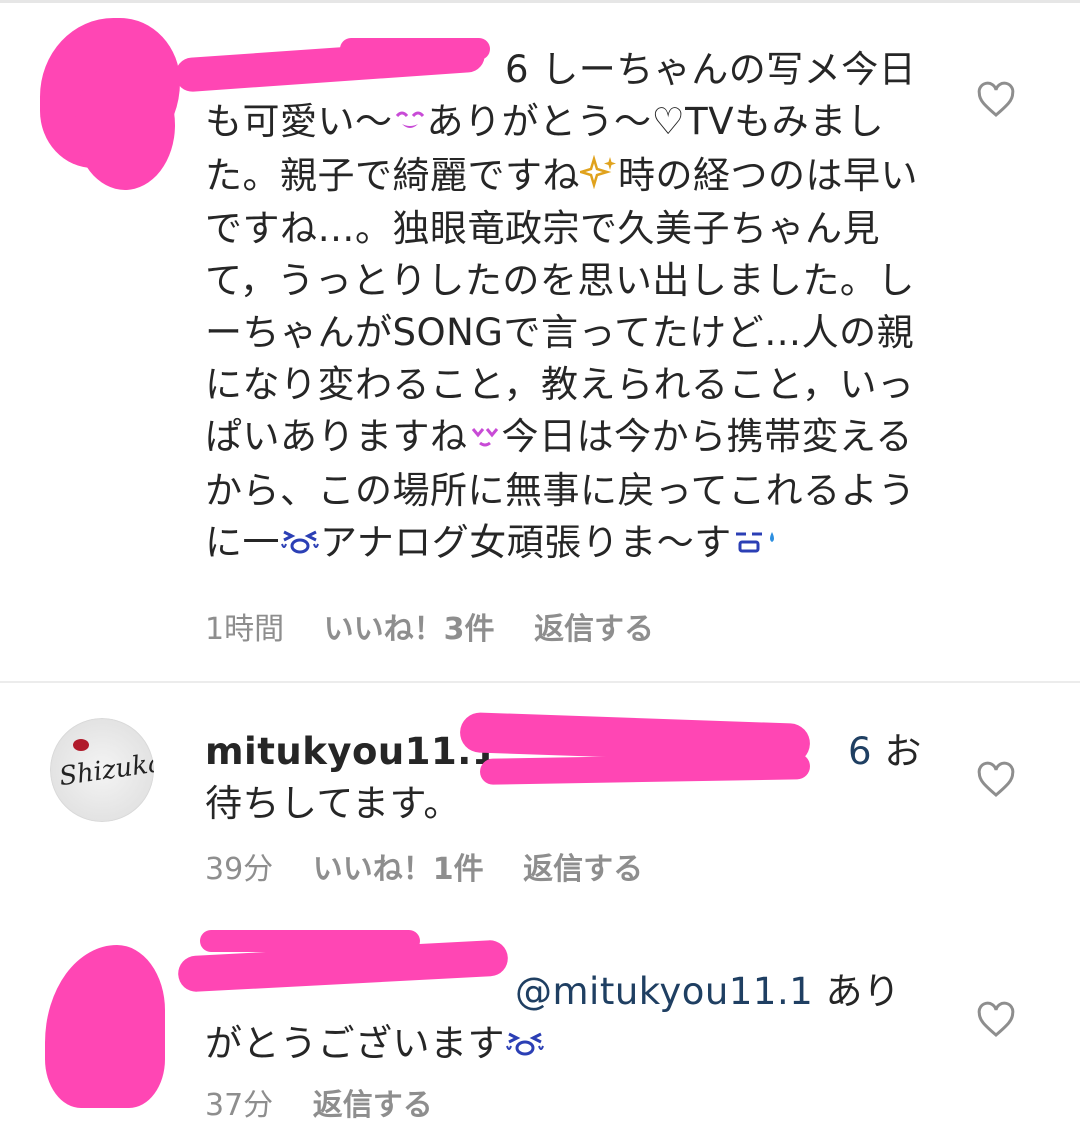 The width and height of the screenshot is (1080, 1124). What do you see at coordinates (410, 124) in the screenshot?
I see `kissing-face-icon` at bounding box center [410, 124].